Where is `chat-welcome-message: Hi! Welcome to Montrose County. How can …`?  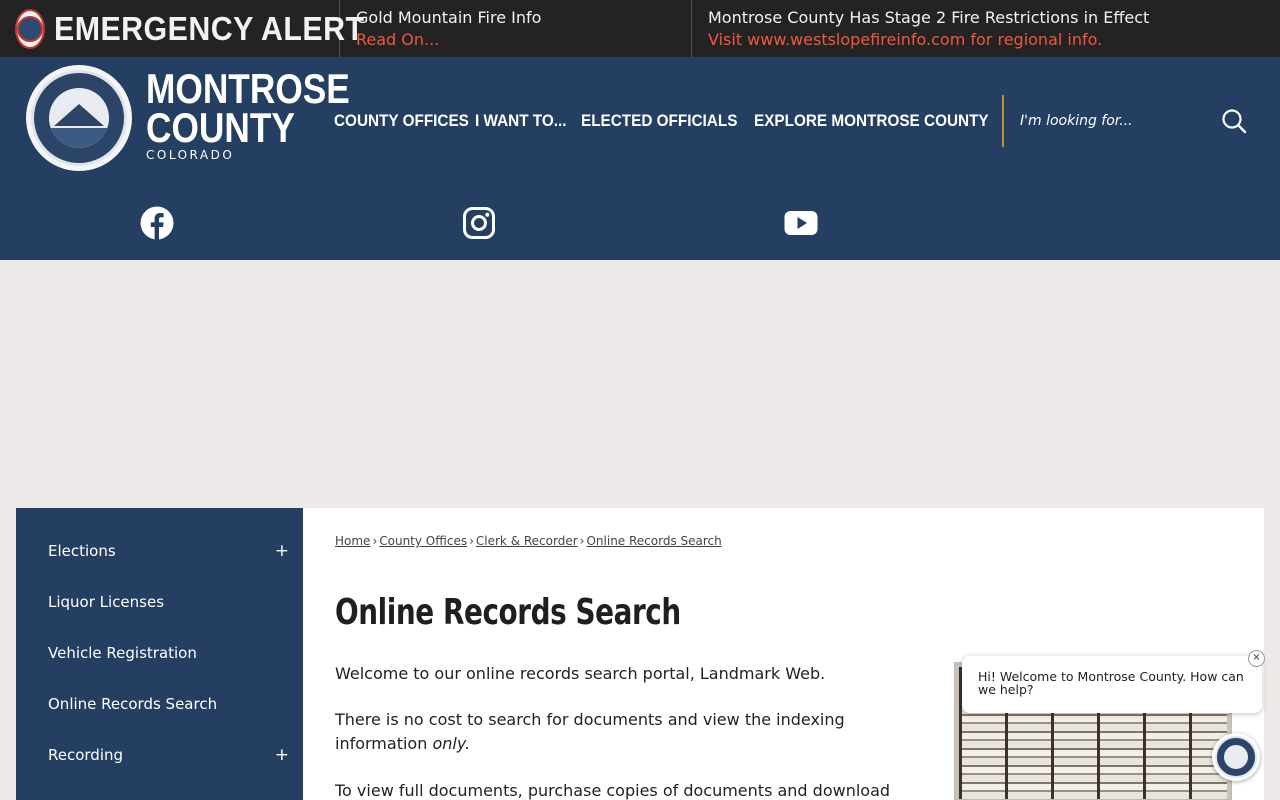 chat-welcome-message: Hi! Welcome to Montrose County. How can … is located at coordinates (1111, 683).